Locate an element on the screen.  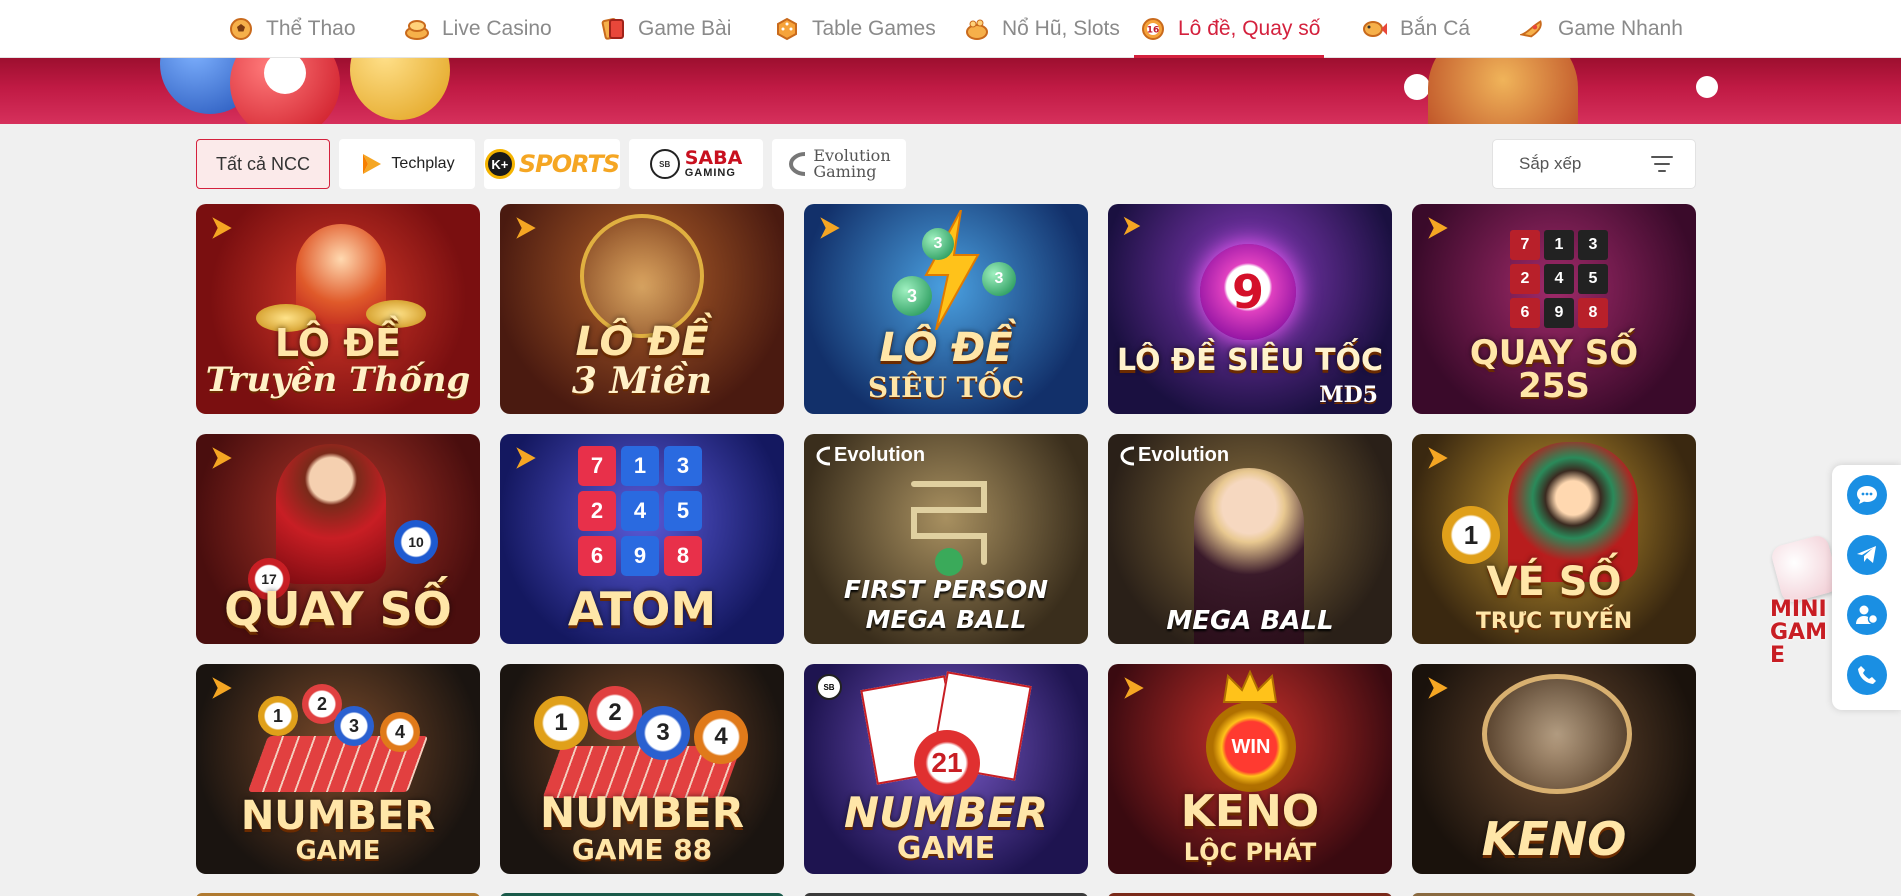
nav-item-no-hu-slots: Nổ Hũ, Slots is located at coordinates (1042, 29).